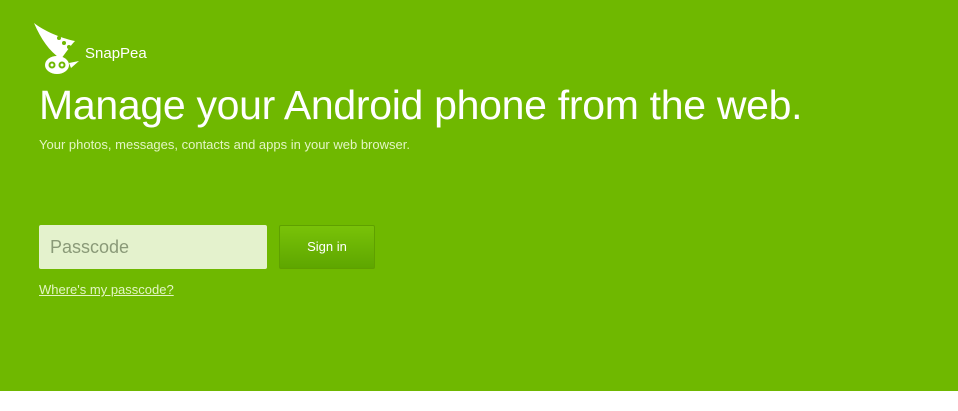  Describe the element at coordinates (153, 247) in the screenshot. I see `passcode-input` at that location.